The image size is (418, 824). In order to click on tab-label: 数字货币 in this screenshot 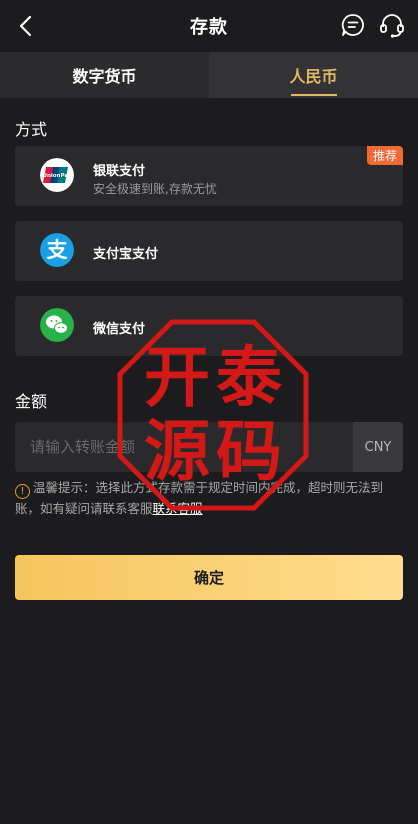, I will do `click(104, 76)`.